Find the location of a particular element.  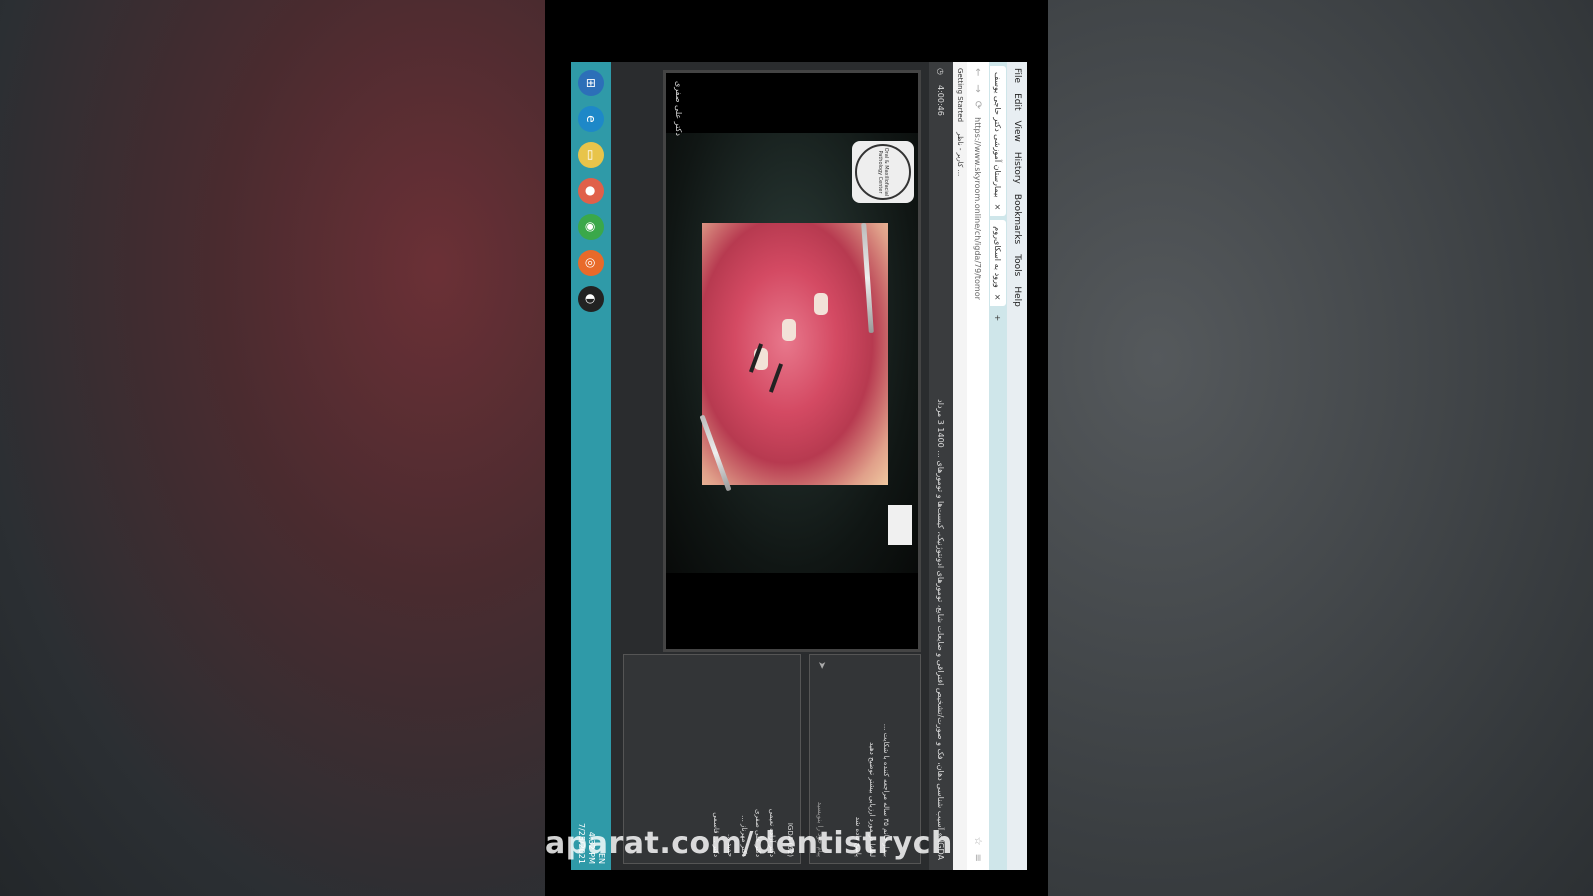

menu-help: Help is located at coordinates (1017, 296).